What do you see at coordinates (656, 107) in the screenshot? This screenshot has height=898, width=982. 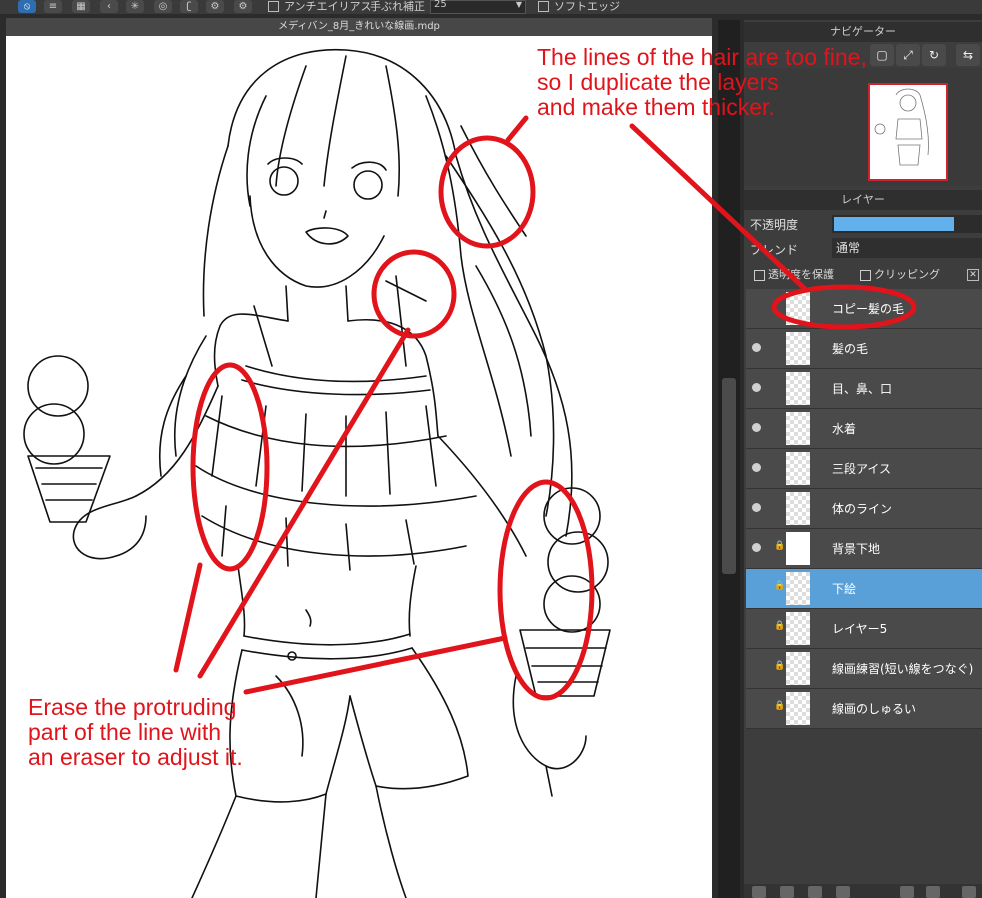 I see `annotation-top-line3: and make them thicker.` at bounding box center [656, 107].